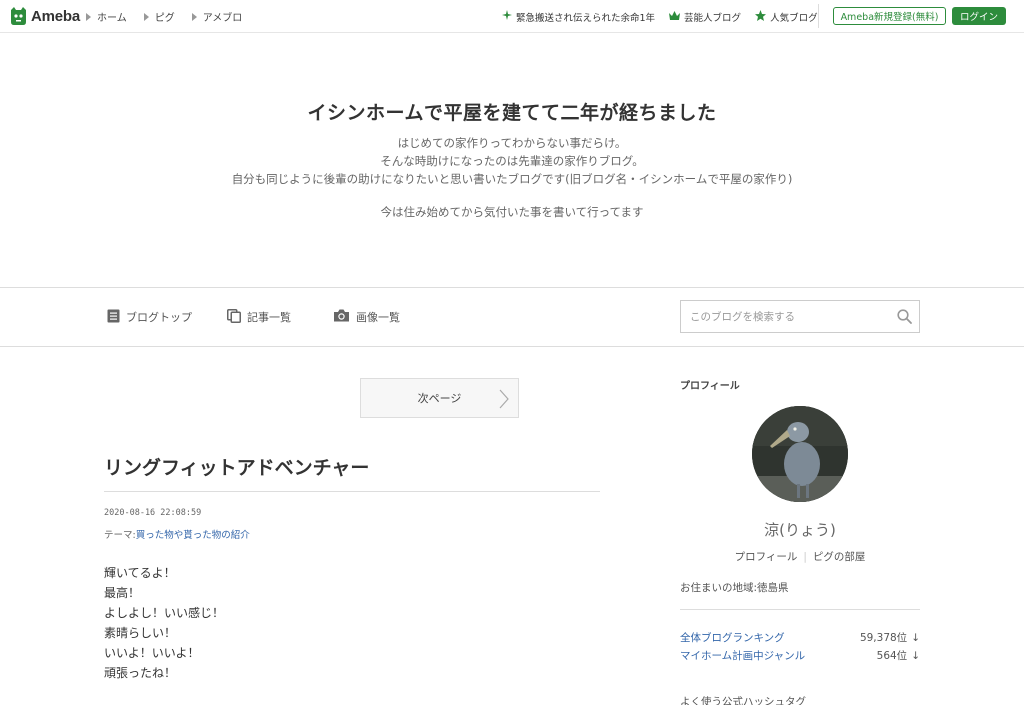 This screenshot has width=1024, height=705. I want to click on top-link-label: 緊急搬送され伝えられた余命1年, so click(586, 18).